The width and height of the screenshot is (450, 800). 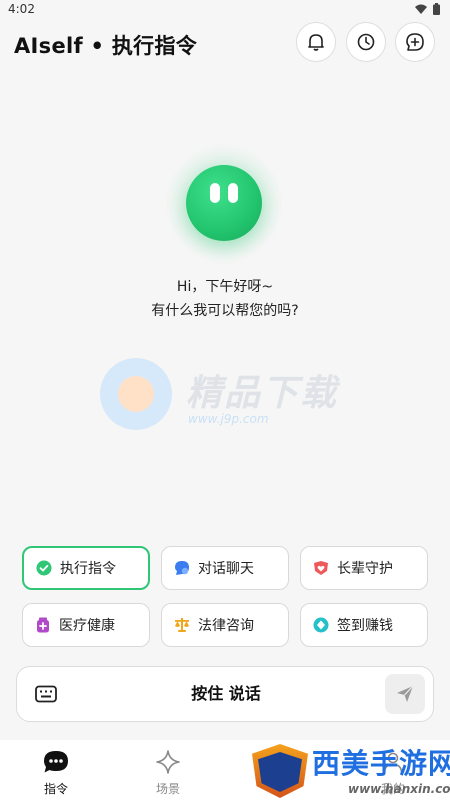 What do you see at coordinates (421, 9) in the screenshot?
I see `wifi-icon` at bounding box center [421, 9].